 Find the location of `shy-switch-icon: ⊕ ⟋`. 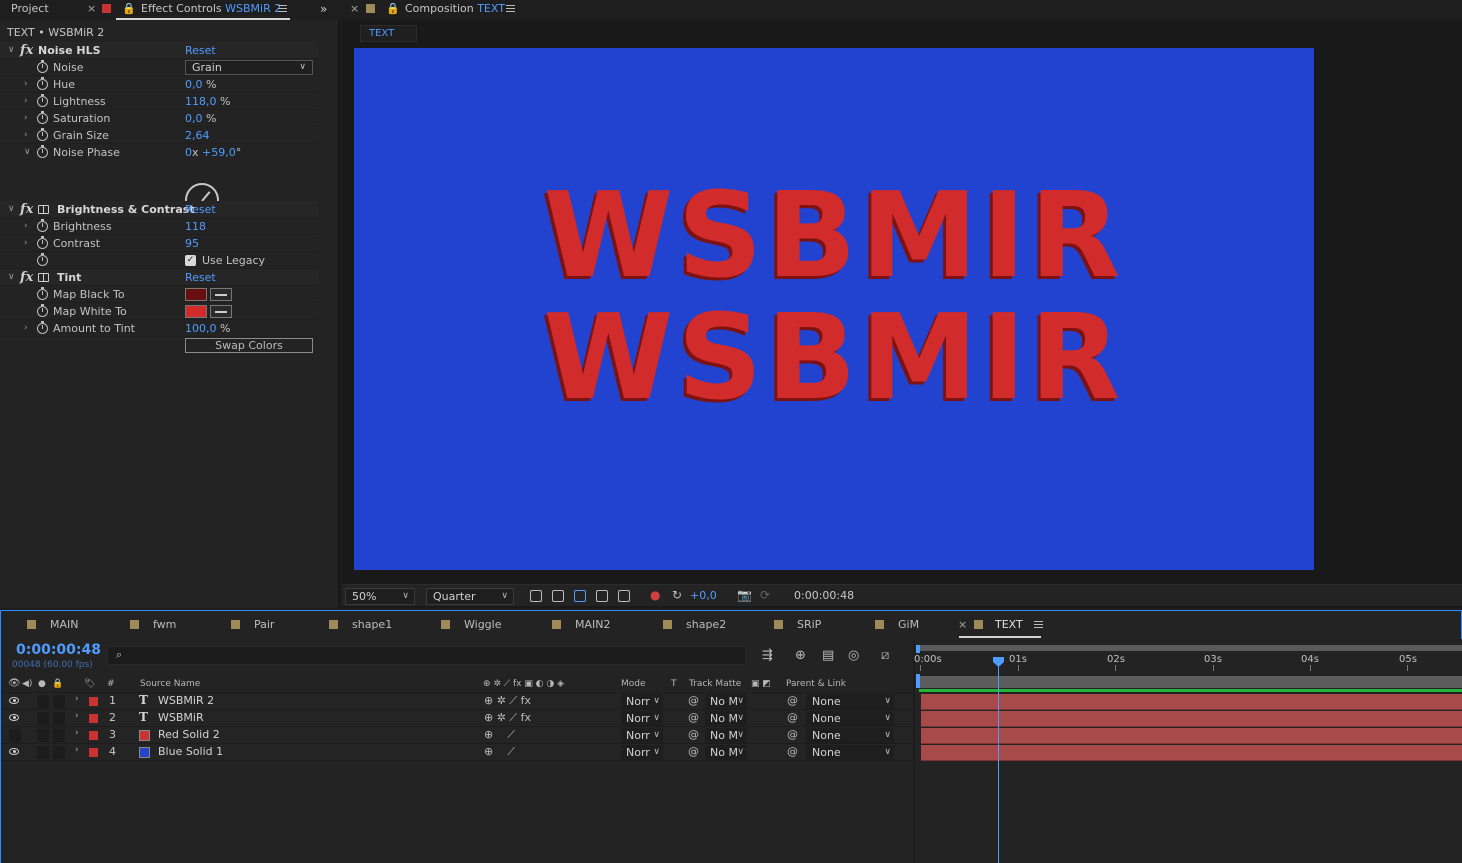

shy-switch-icon: ⊕ ⟋ is located at coordinates (499, 752).